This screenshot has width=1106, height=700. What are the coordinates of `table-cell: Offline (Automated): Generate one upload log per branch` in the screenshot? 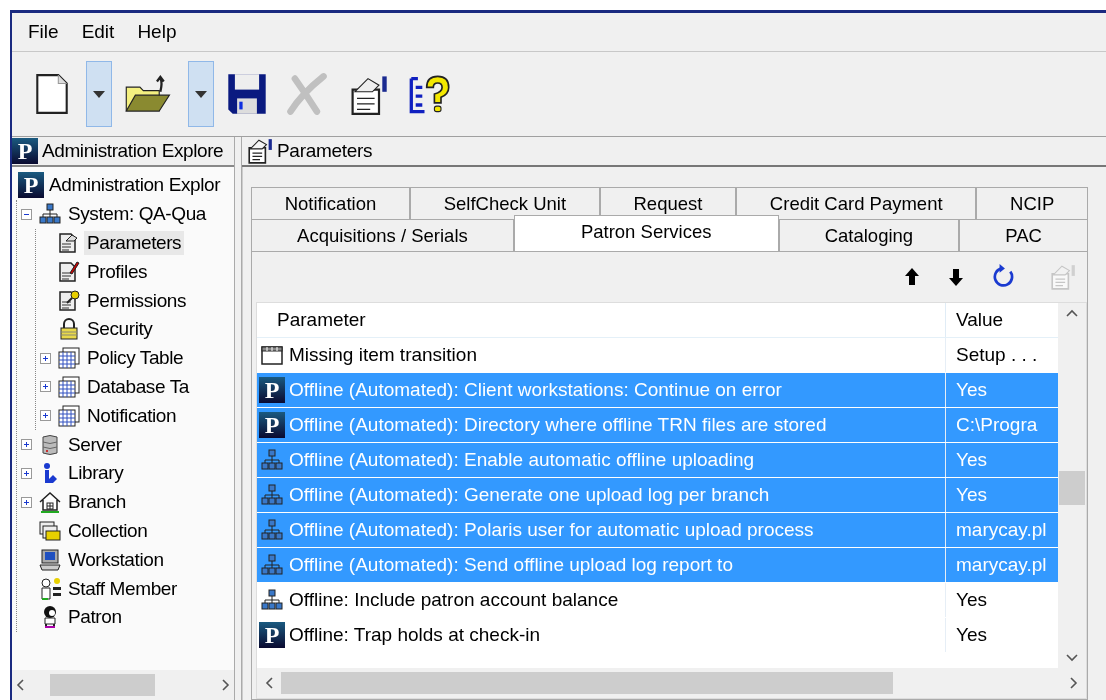 It's located at (529, 495).